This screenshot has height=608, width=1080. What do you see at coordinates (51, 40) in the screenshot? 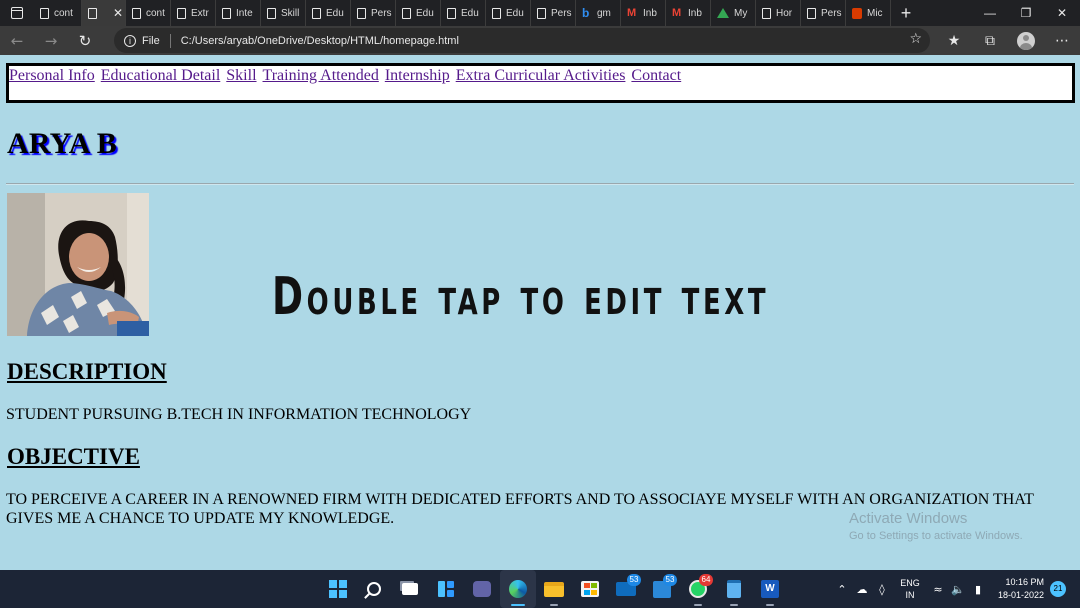
I see `forward-button: →` at bounding box center [51, 40].